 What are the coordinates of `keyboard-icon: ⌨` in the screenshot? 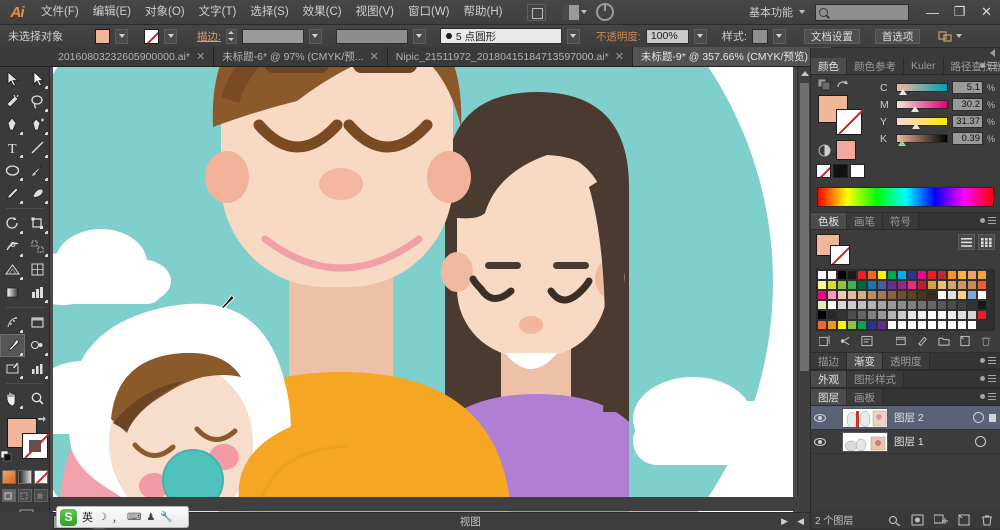 It's located at (134, 517).